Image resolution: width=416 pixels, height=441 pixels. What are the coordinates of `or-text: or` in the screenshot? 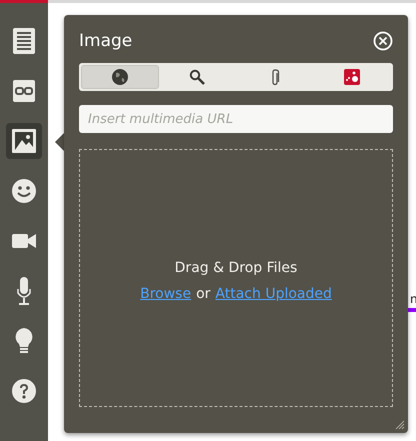 It's located at (203, 294).